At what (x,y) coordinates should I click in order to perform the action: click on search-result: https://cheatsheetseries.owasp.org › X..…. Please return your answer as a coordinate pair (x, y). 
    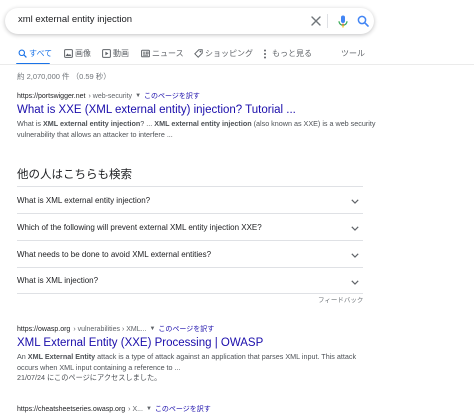
    Looking at the image, I should click on (197, 409).